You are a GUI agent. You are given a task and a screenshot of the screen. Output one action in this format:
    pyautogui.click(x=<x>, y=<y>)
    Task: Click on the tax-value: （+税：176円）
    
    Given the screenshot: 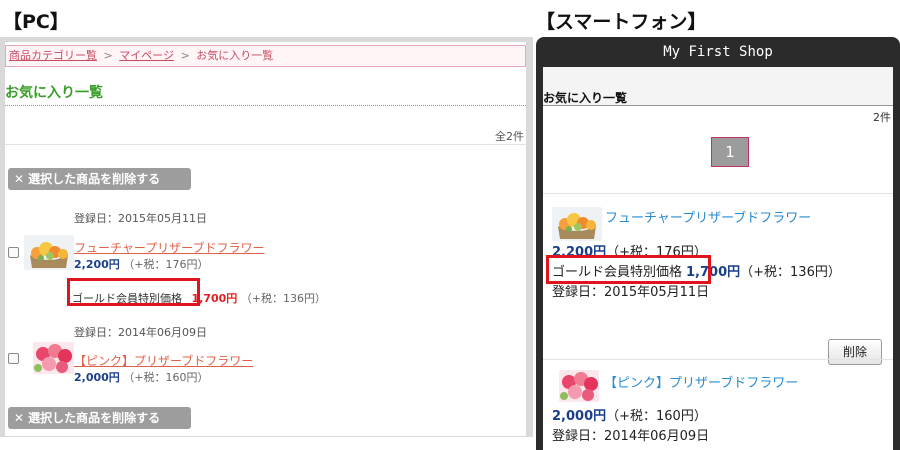 What is the action you would take?
    pyautogui.click(x=166, y=264)
    